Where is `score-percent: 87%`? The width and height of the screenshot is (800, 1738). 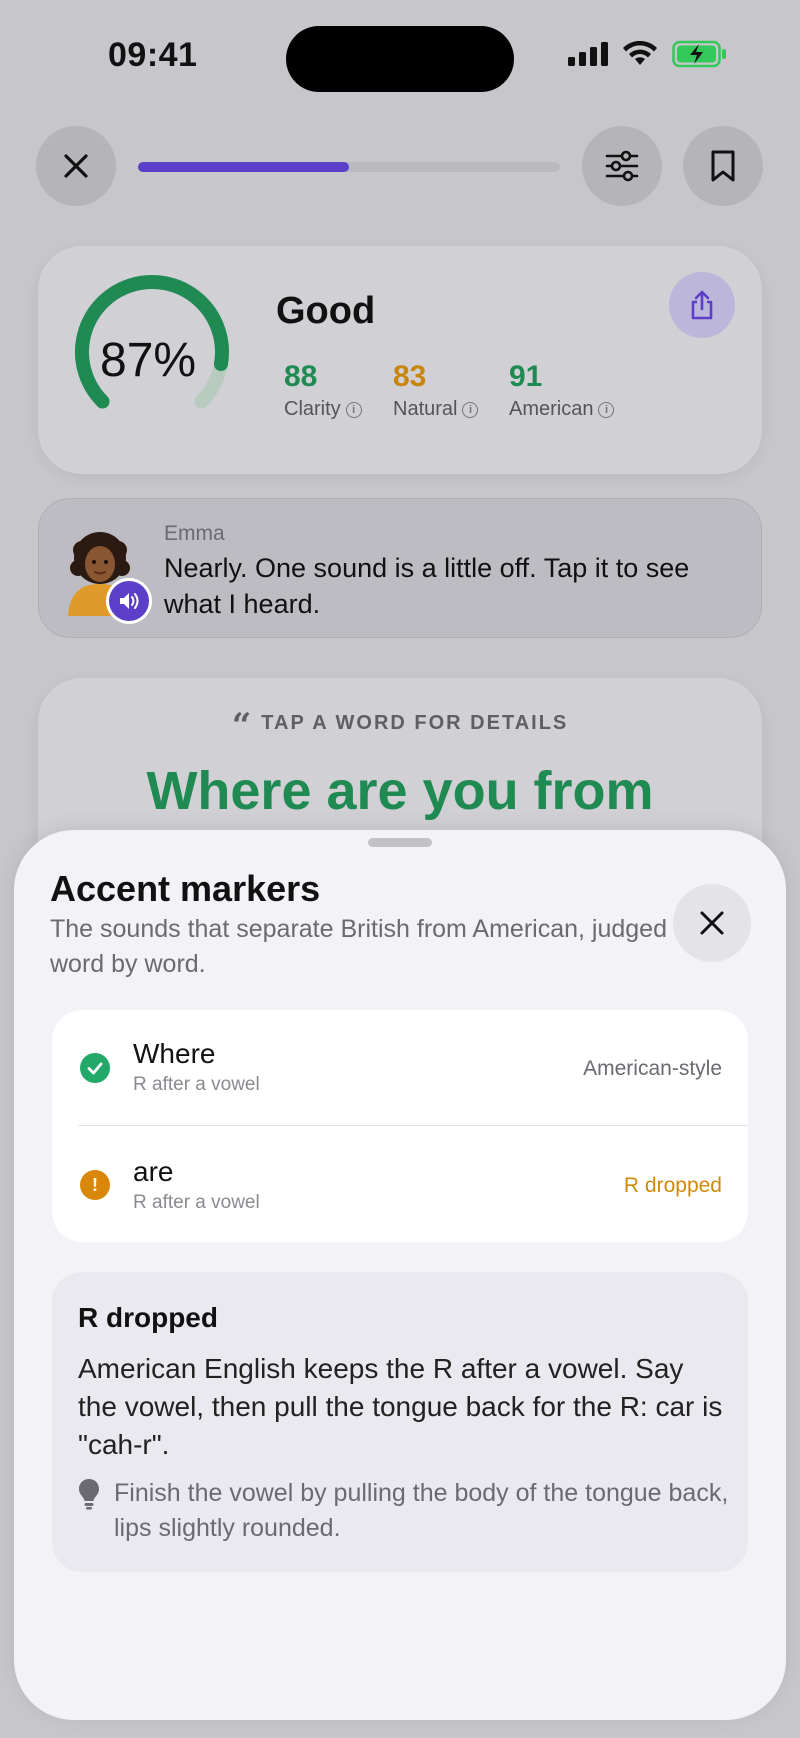 score-percent: 87% is located at coordinates (148, 360).